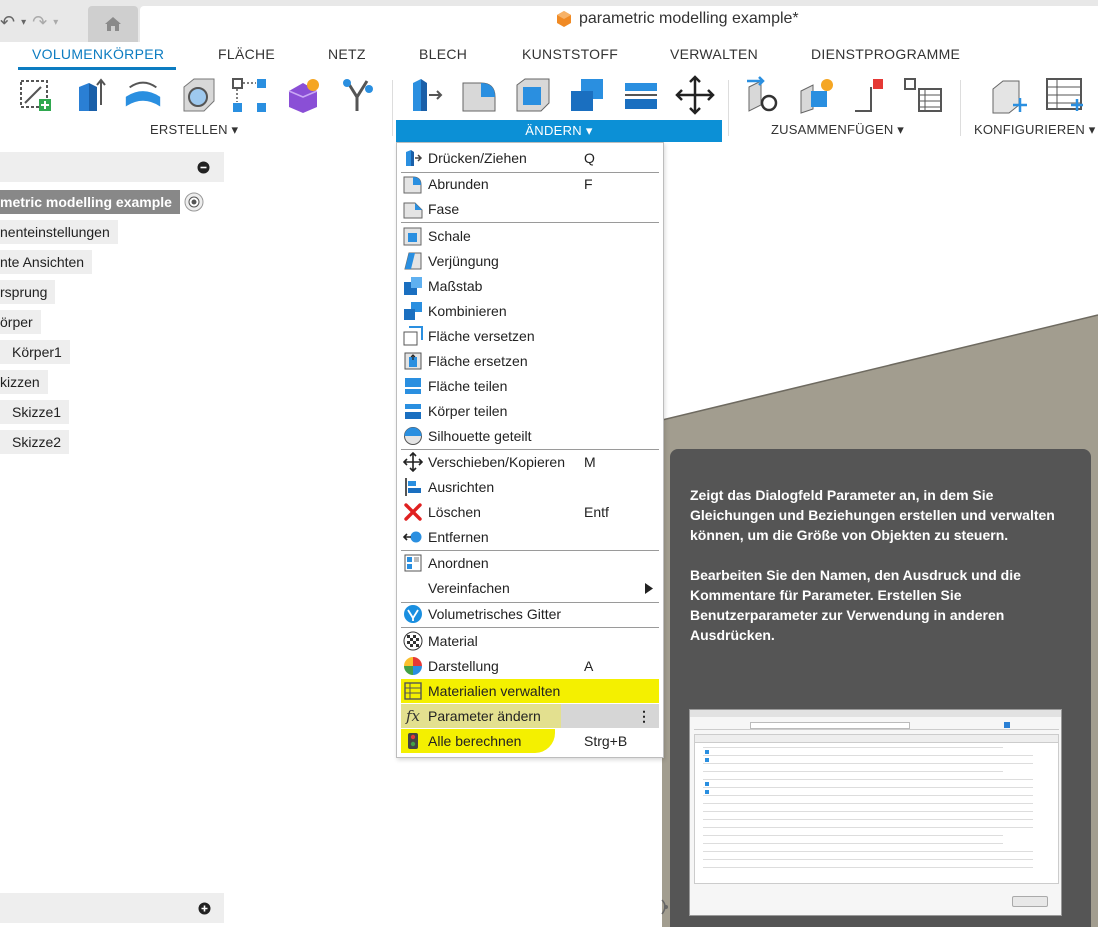 Image resolution: width=1098 pixels, height=927 pixels. I want to click on menu-item-volumetric-lattice: Volumetrisches Gitter, so click(530, 614).